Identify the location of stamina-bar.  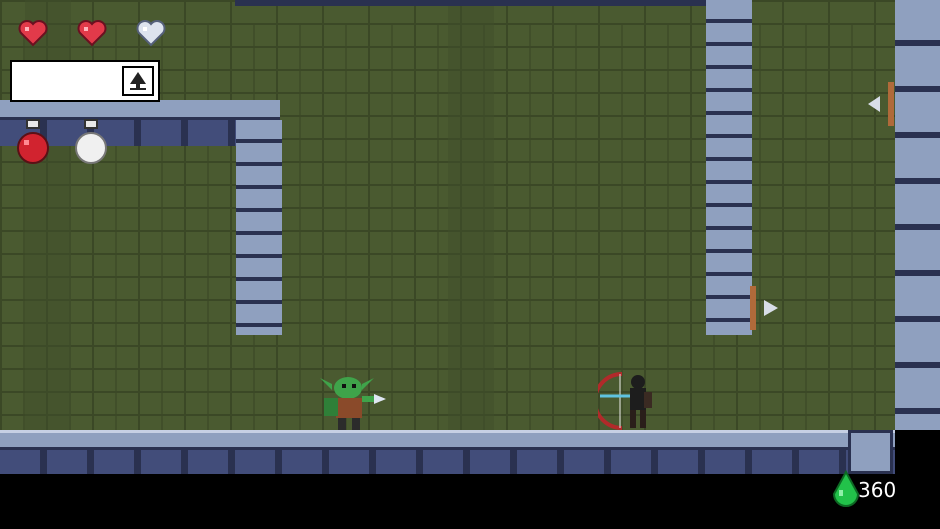
(85, 81).